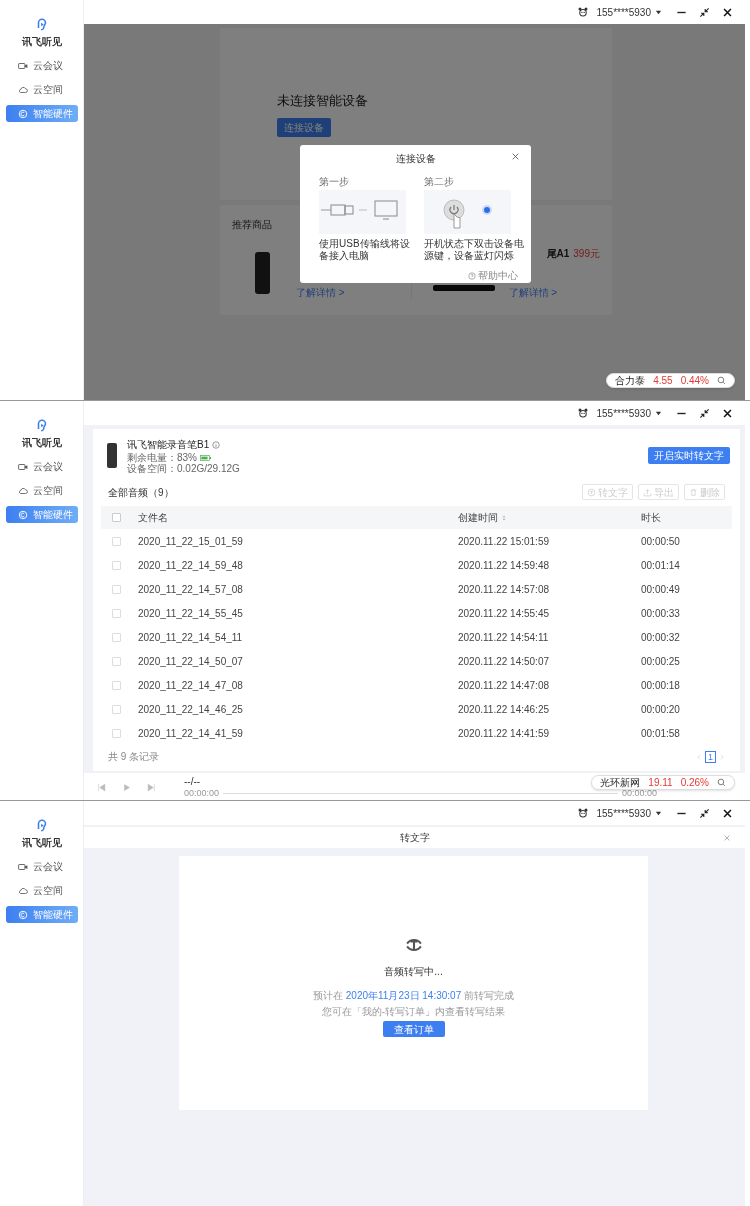  I want to click on trash-icon, so click(693, 492).